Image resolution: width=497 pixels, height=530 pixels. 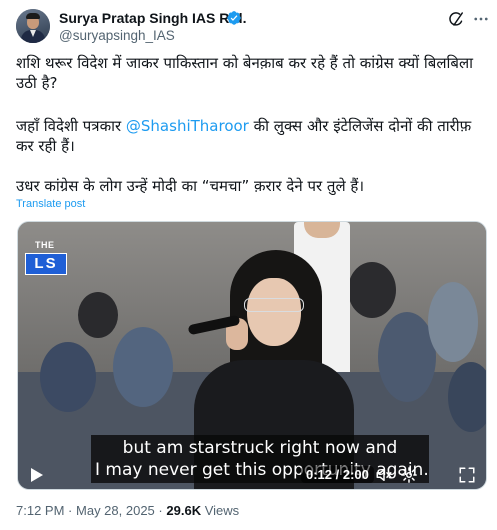 I want to click on caption-line-1: but am starstruck right now and, so click(x=260, y=448).